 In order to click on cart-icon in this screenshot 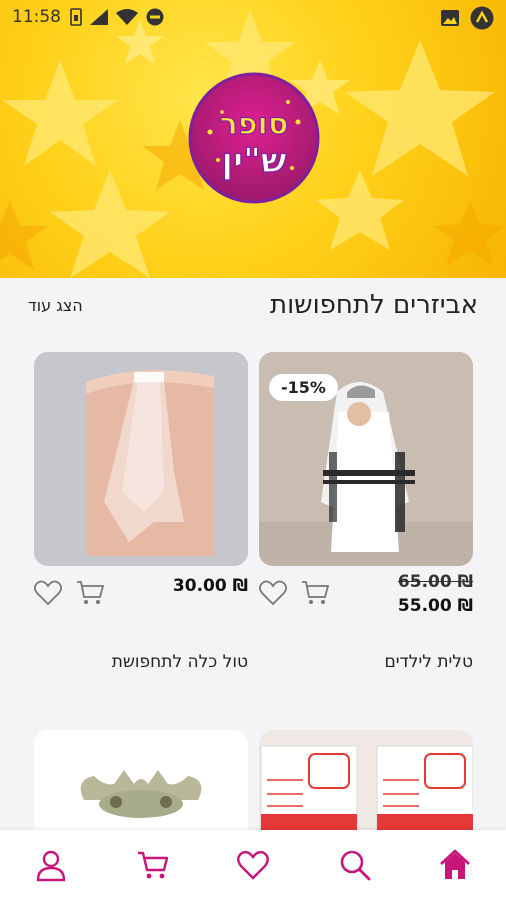, I will do `click(153, 865)`.